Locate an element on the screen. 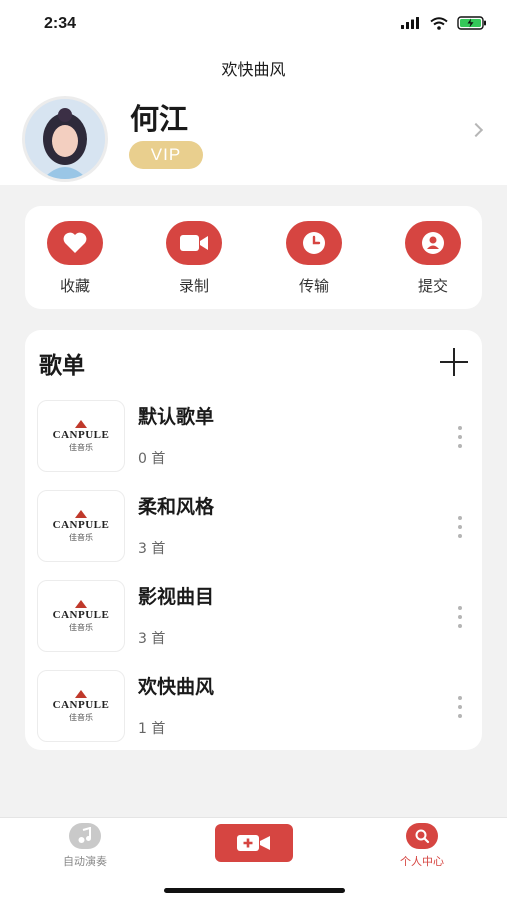 This screenshot has width=507, height=900. username: 何江 is located at coordinates (159, 119).